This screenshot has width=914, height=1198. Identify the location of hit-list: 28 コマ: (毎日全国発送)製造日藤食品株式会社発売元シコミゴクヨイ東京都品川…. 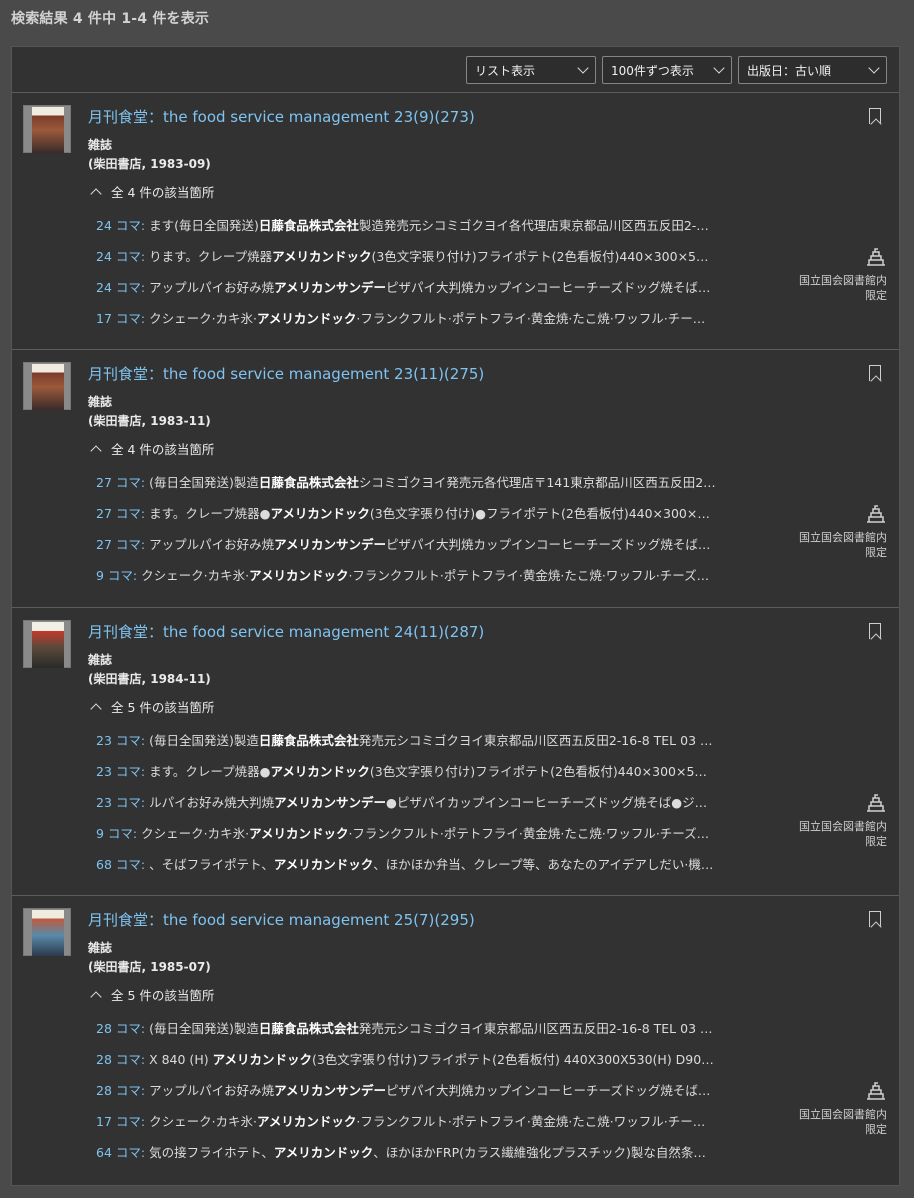
(426, 1098).